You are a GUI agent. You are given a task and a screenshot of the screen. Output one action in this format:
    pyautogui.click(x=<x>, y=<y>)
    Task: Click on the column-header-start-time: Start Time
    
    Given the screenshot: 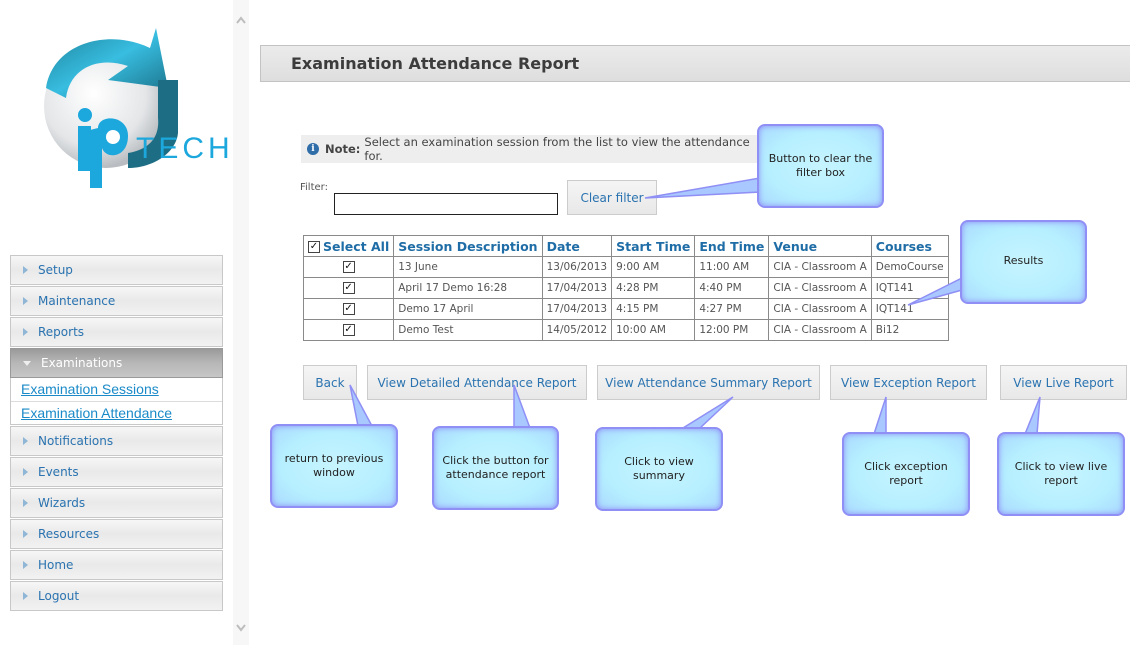 What is the action you would take?
    pyautogui.click(x=653, y=246)
    